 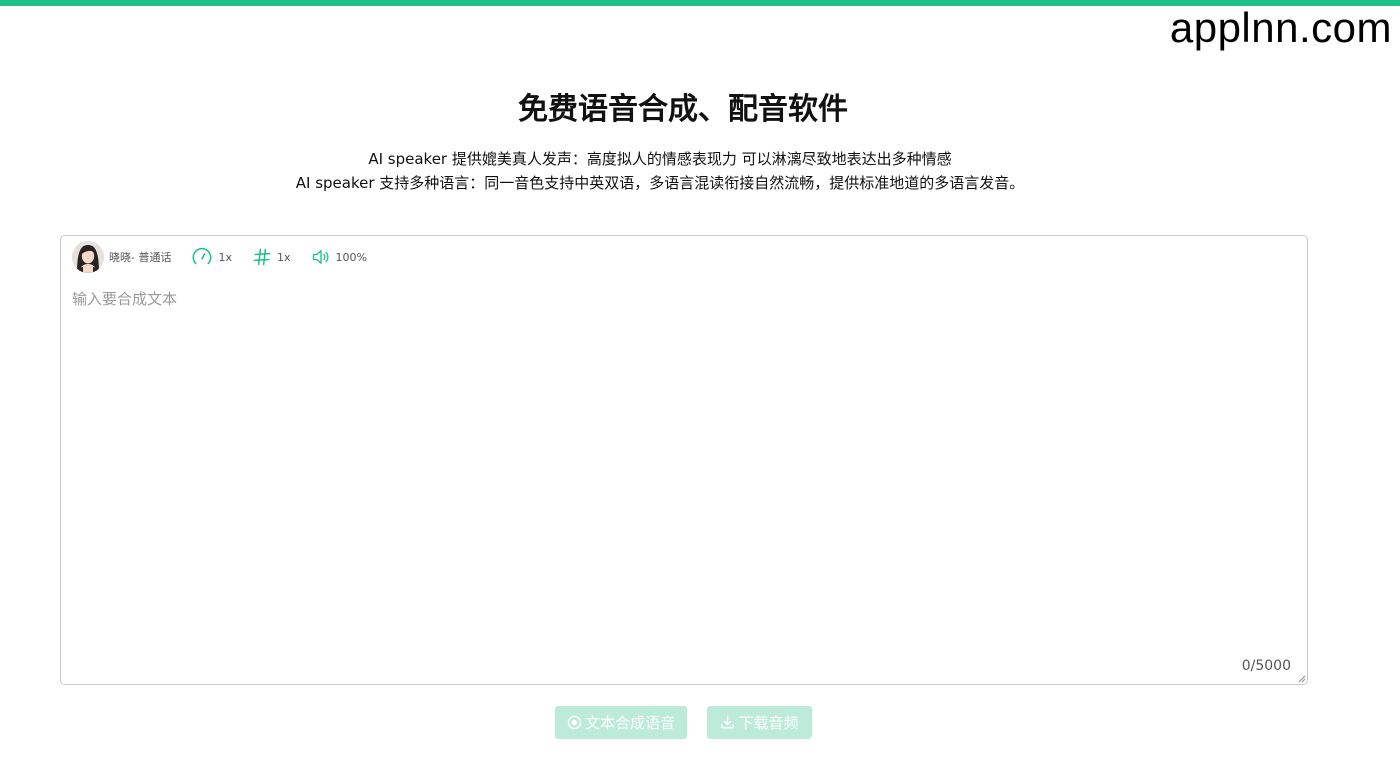 What do you see at coordinates (574, 722) in the screenshot?
I see `play-circle-icon` at bounding box center [574, 722].